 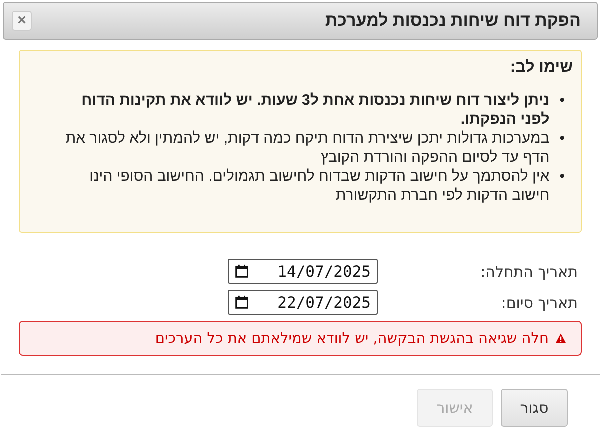 I want to click on close-dialog-button: סגור, so click(x=534, y=408).